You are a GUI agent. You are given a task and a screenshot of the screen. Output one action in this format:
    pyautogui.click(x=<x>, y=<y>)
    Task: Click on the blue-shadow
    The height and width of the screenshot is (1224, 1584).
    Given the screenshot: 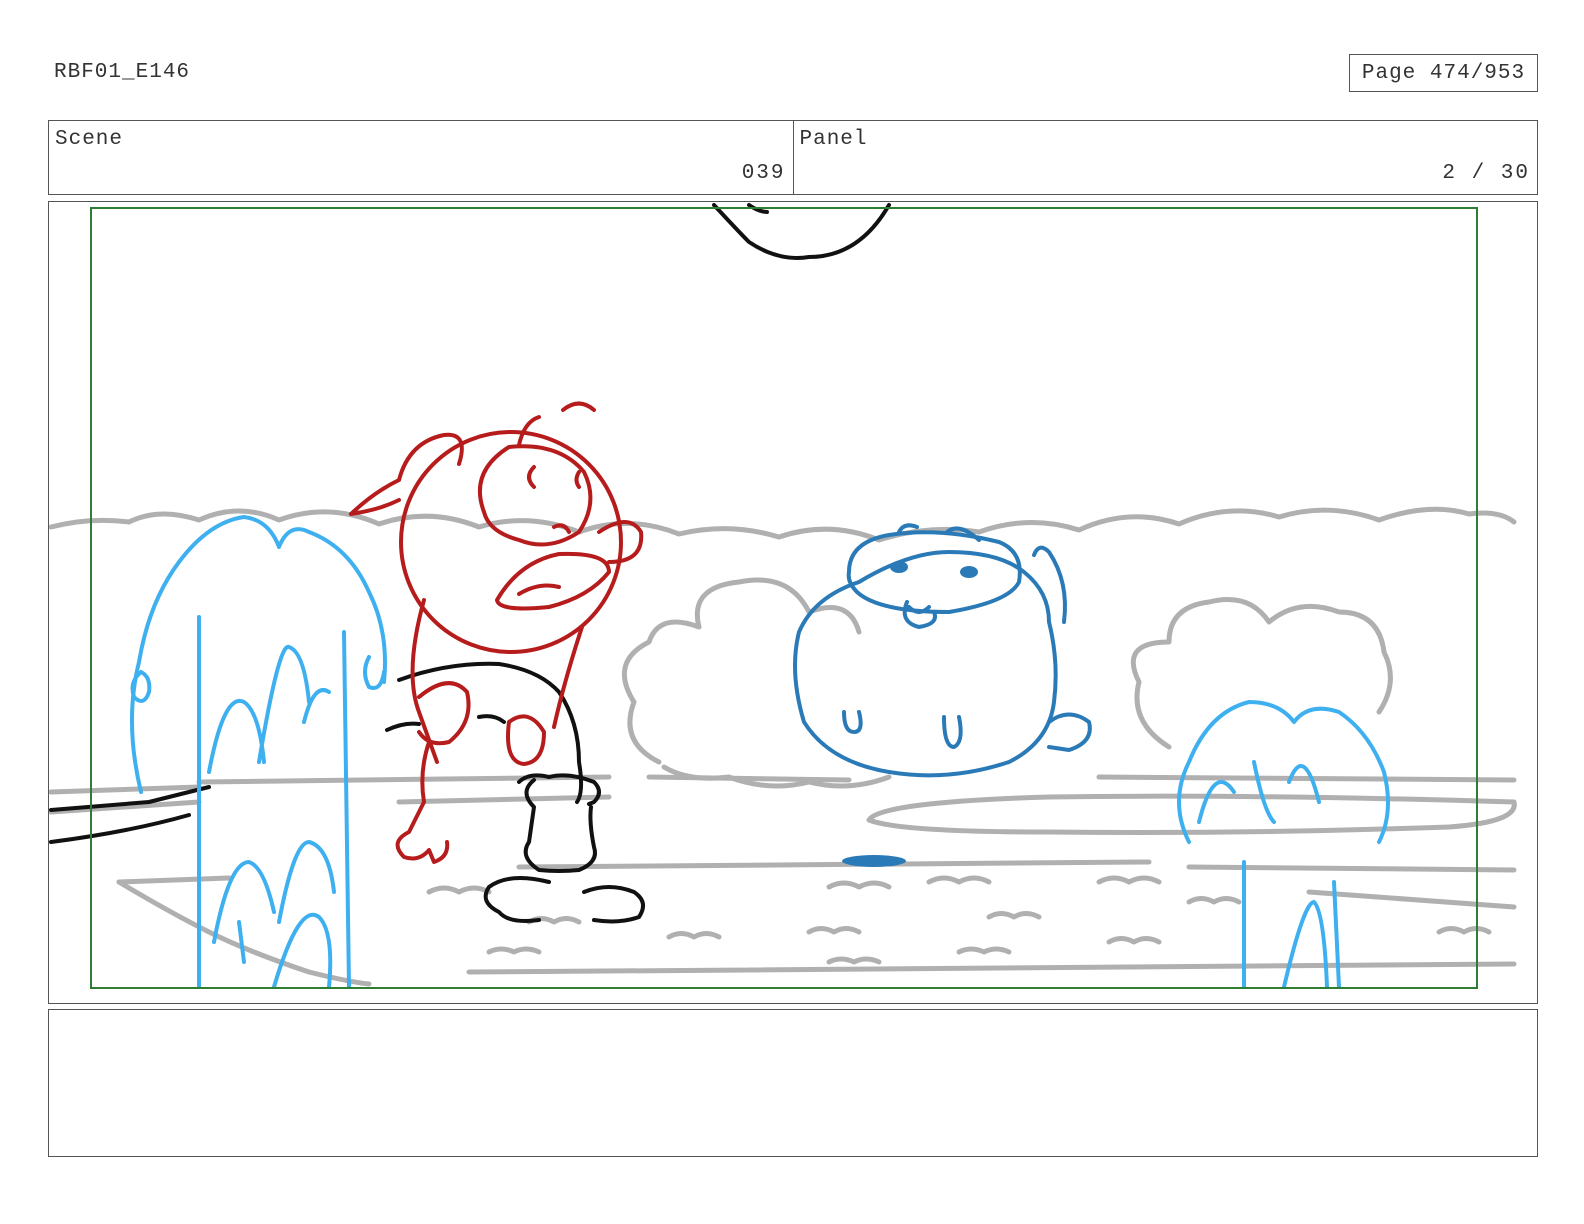 What is the action you would take?
    pyautogui.click(x=874, y=861)
    